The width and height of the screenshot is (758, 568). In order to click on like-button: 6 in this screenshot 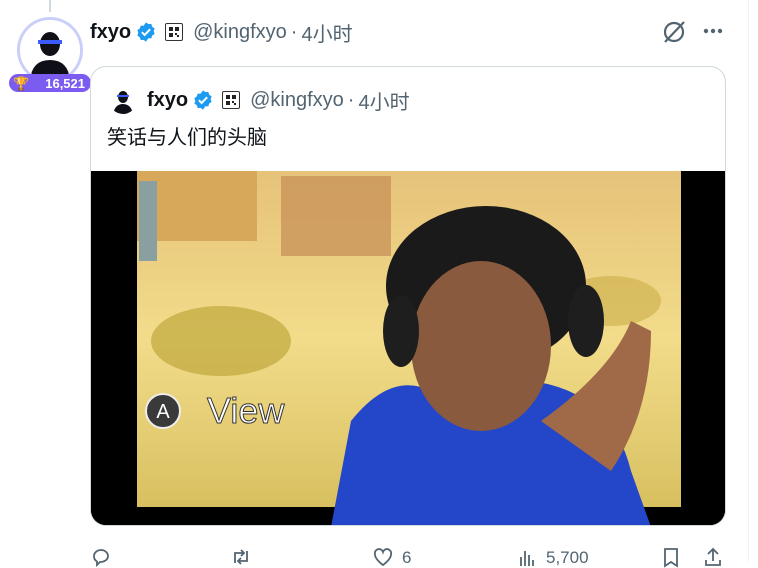, I will do `click(391, 554)`.